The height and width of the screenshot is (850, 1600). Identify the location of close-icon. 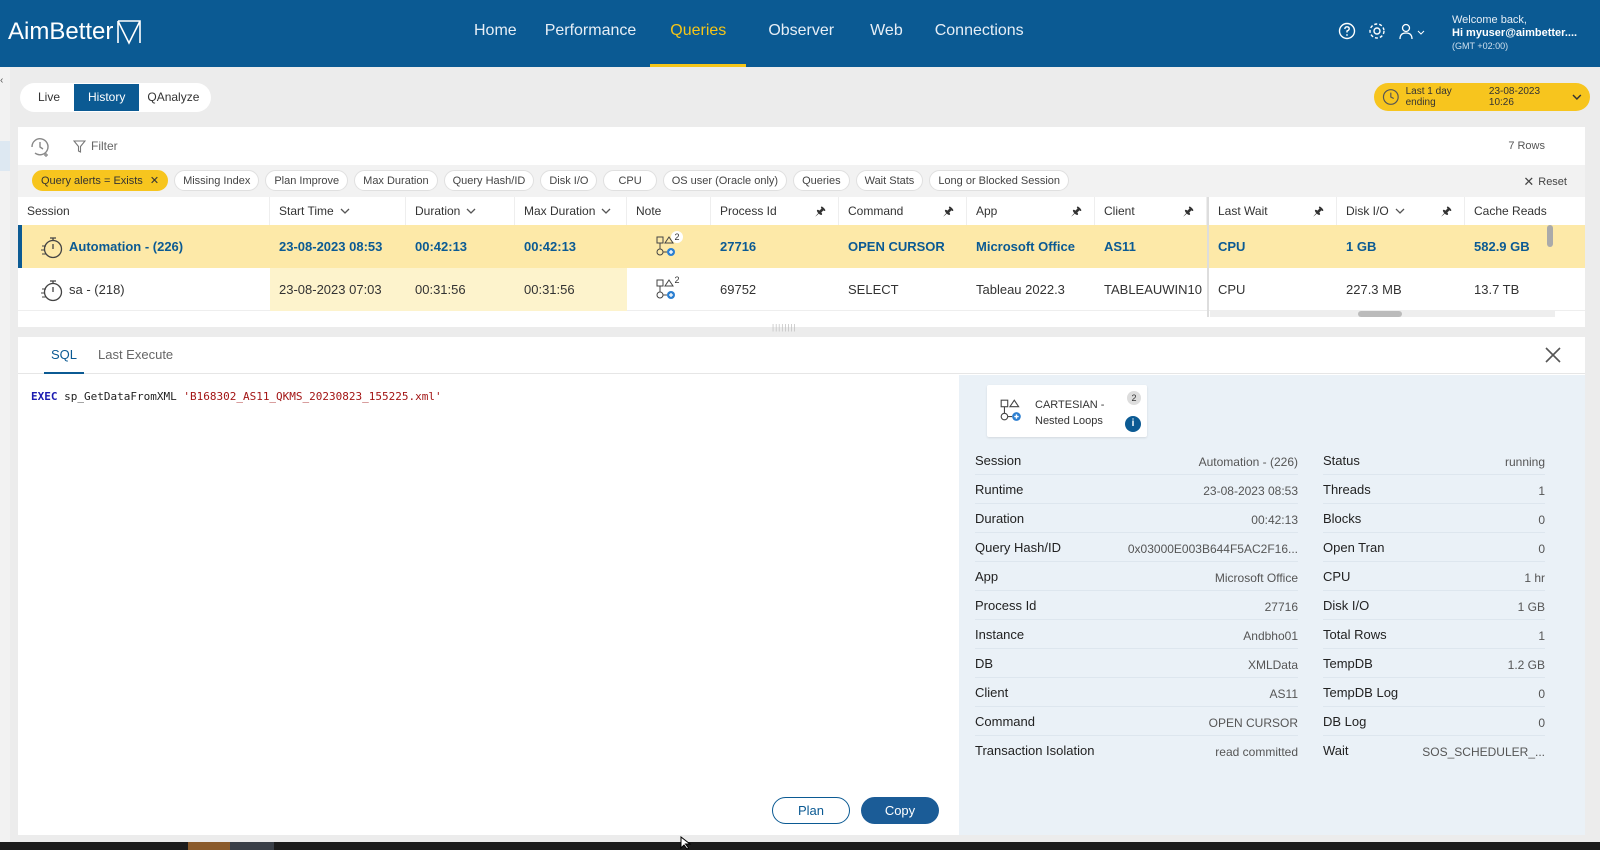
(1553, 355).